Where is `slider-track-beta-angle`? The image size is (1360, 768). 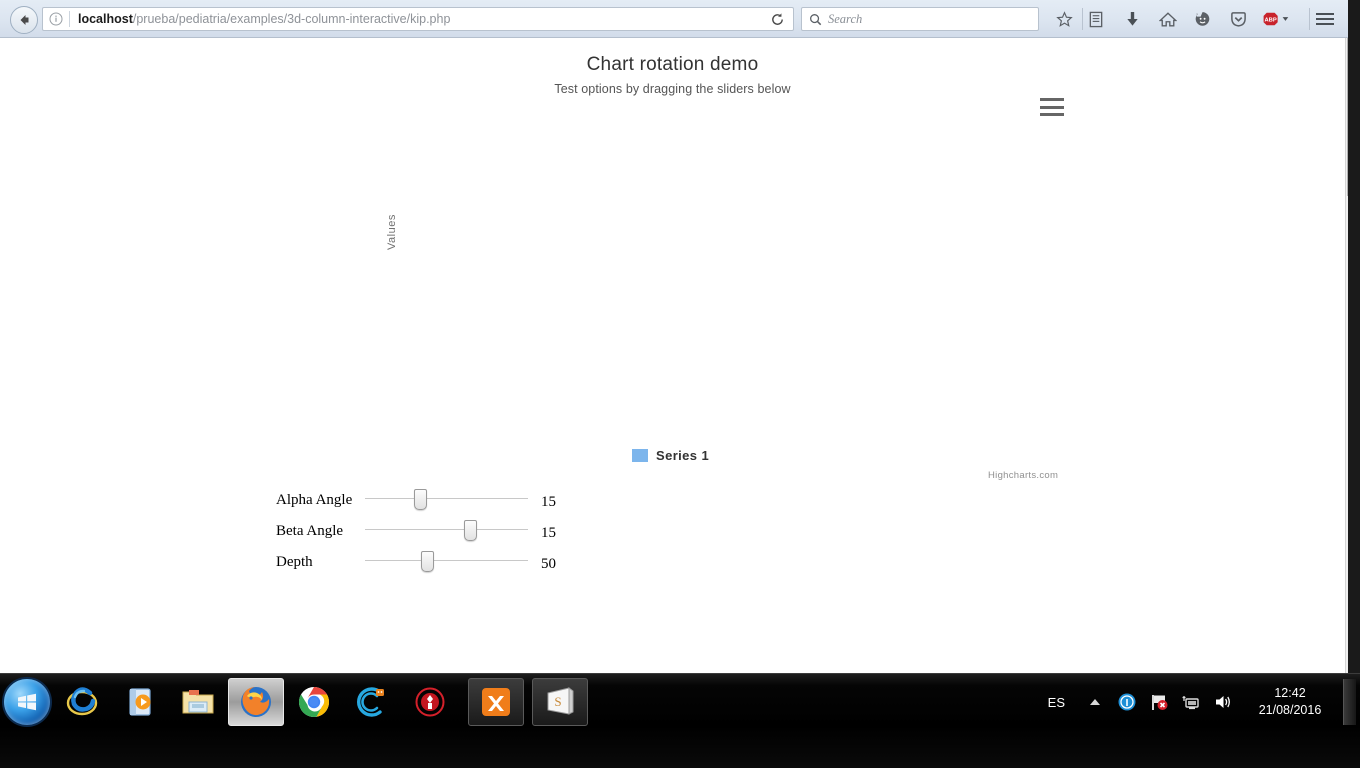
slider-track-beta-angle is located at coordinates (446, 529).